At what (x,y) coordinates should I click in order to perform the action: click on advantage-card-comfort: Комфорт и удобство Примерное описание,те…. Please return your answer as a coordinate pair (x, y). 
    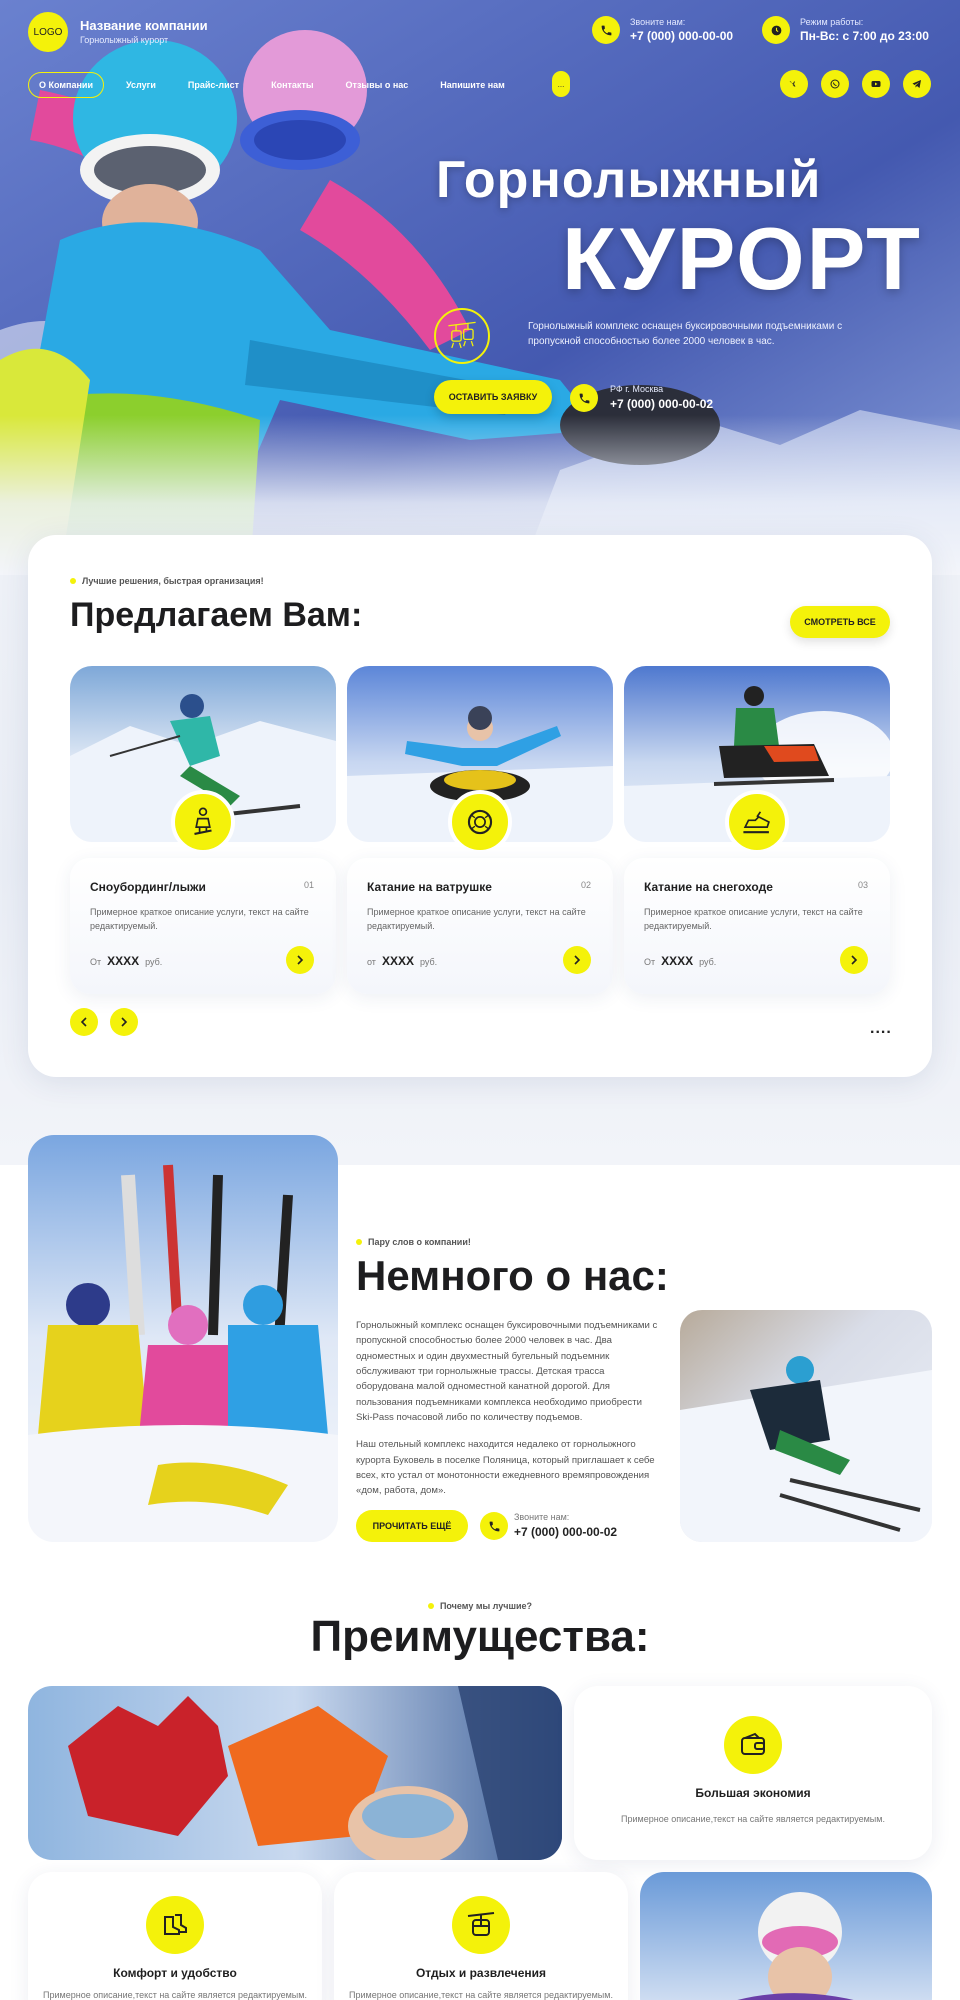
    Looking at the image, I should click on (175, 1936).